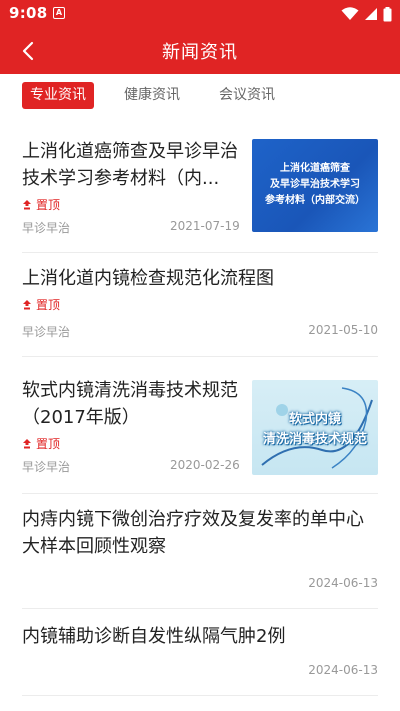  What do you see at coordinates (315, 427) in the screenshot?
I see `news-thumbnail: 软式内镜 清洗消毒技术规范` at bounding box center [315, 427].